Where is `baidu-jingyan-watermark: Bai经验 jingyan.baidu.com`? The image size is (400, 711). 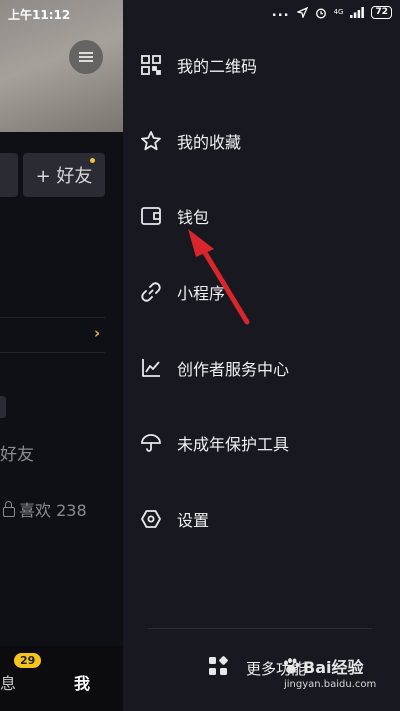 baidu-jingyan-watermark: Bai经验 jingyan.baidu.com is located at coordinates (329, 672).